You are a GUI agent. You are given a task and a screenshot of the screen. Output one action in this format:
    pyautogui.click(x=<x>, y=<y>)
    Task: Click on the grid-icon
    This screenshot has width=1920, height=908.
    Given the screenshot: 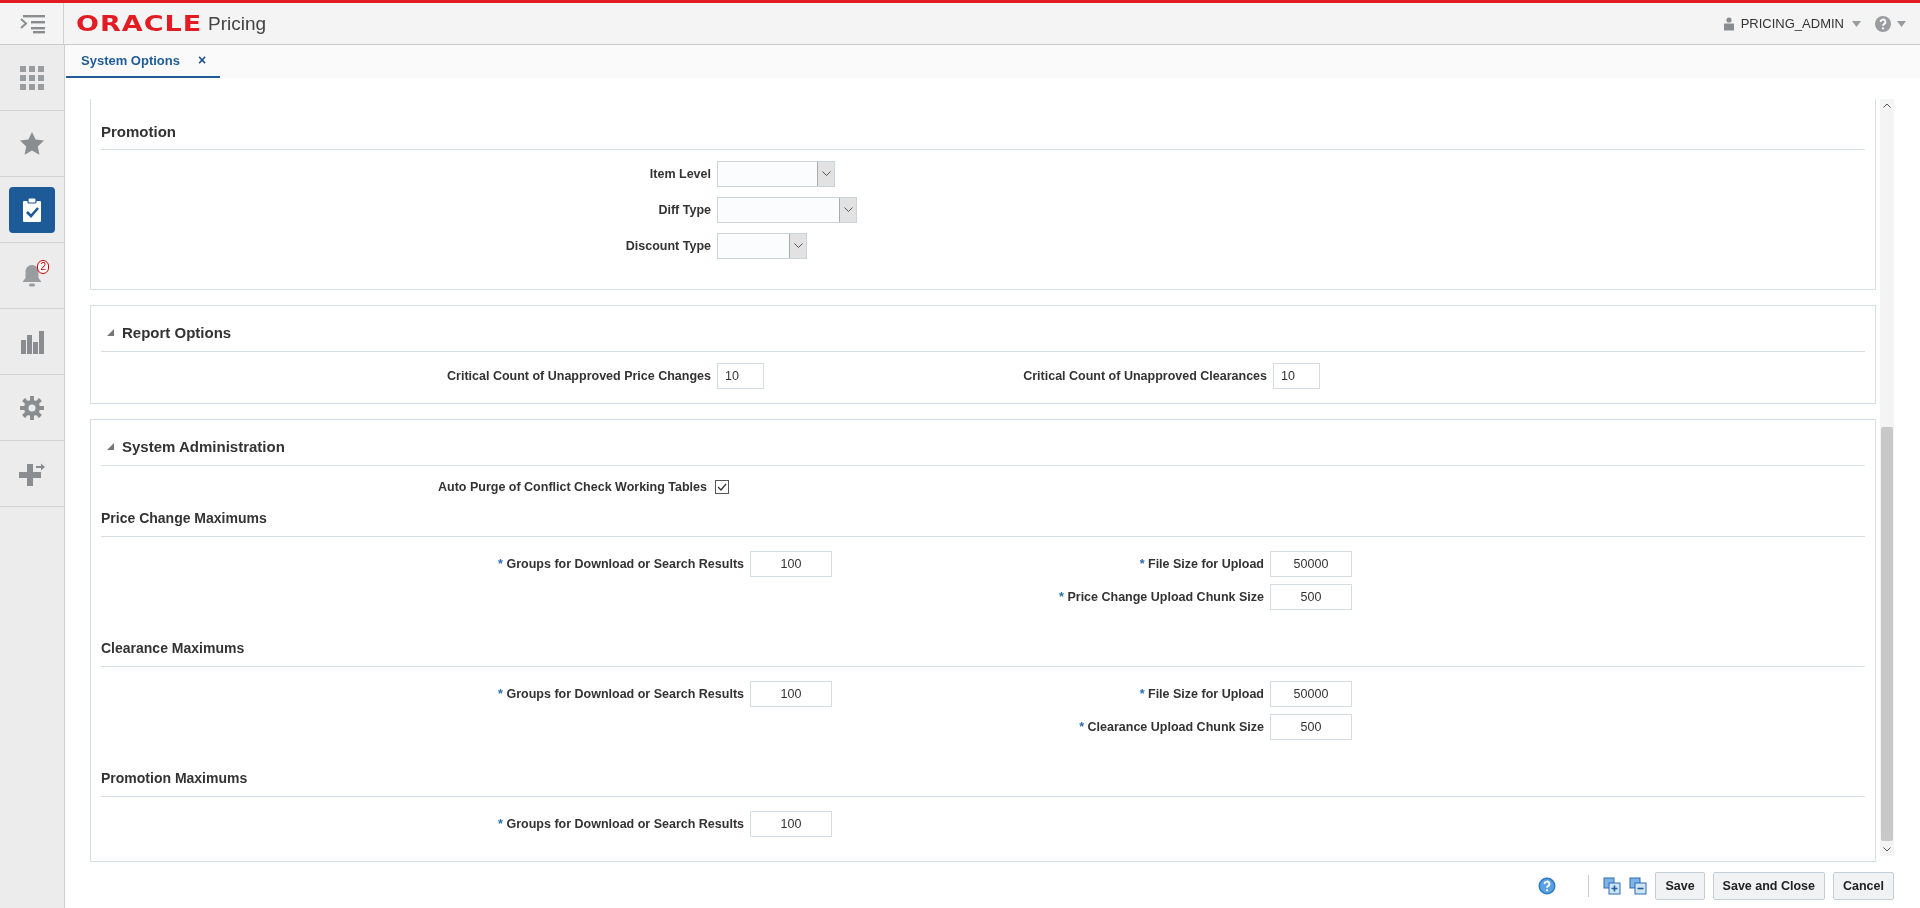 What is the action you would take?
    pyautogui.click(x=32, y=77)
    